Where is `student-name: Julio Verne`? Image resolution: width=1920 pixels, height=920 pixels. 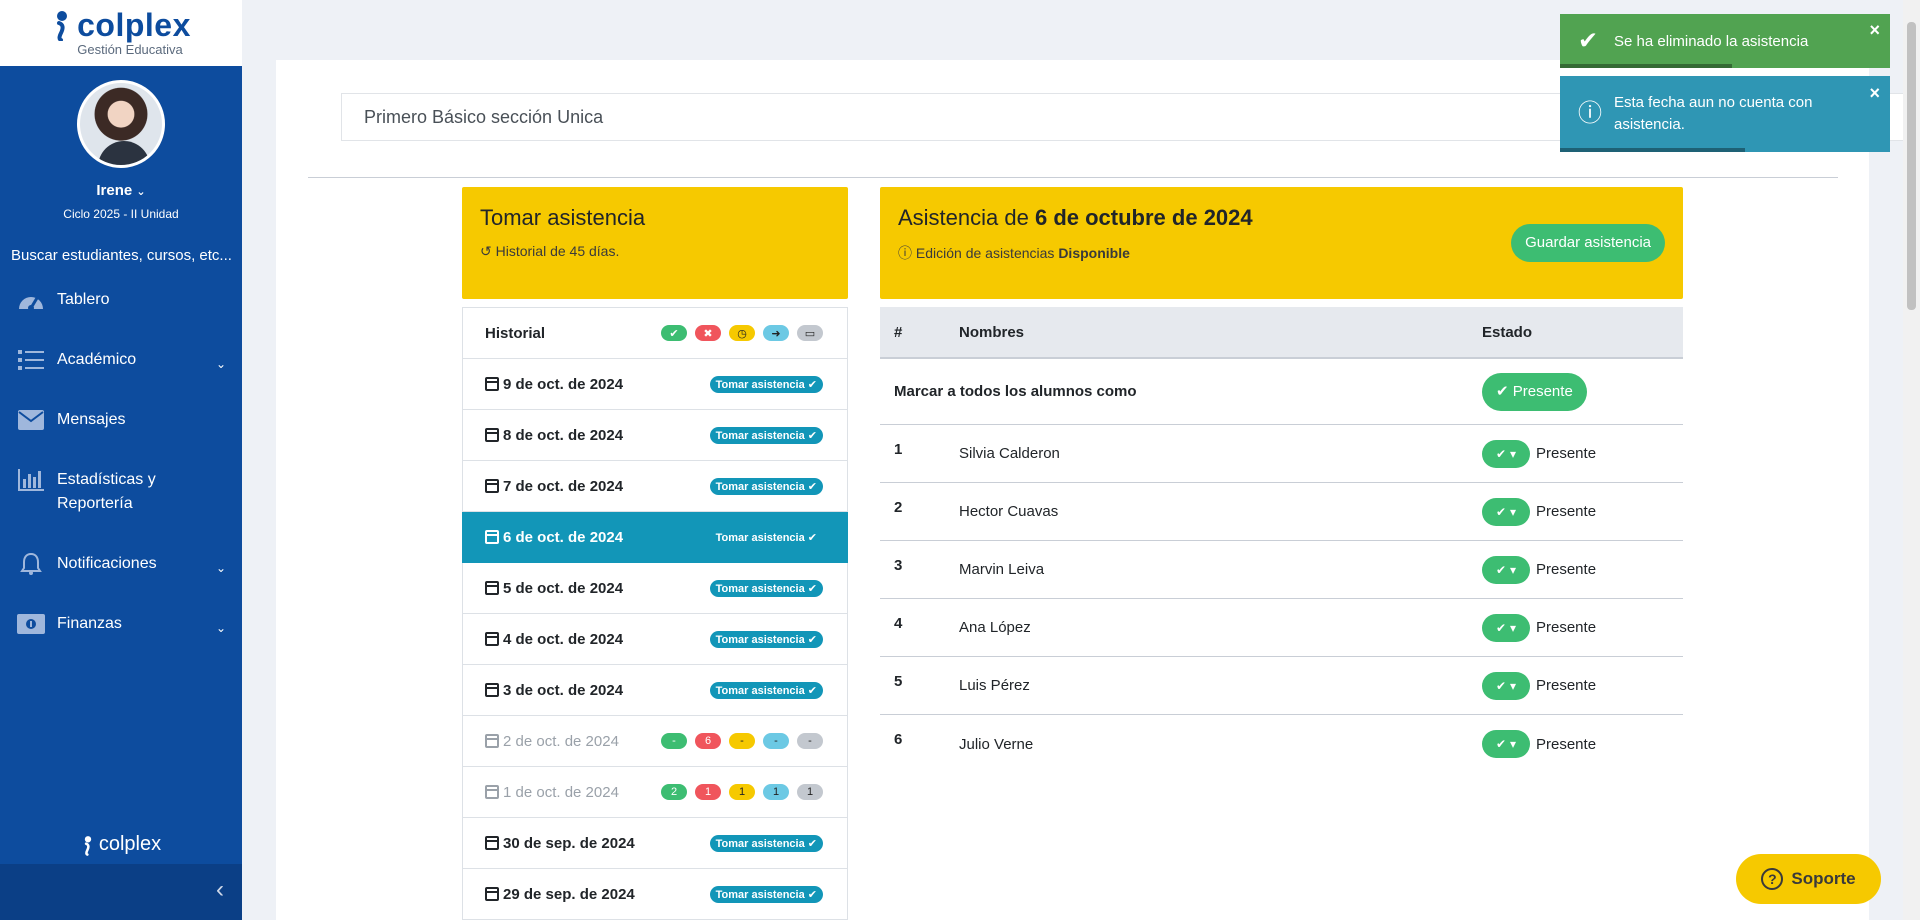
student-name: Julio Verne is located at coordinates (996, 744).